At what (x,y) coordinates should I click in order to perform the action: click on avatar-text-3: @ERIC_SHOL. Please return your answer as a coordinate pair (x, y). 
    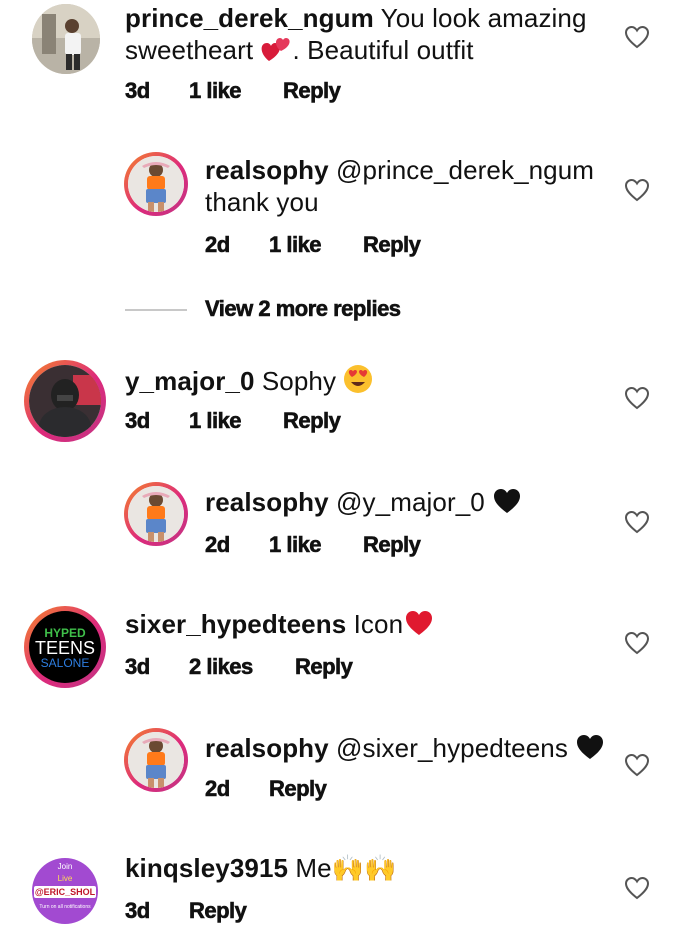
    Looking at the image, I should click on (65, 892).